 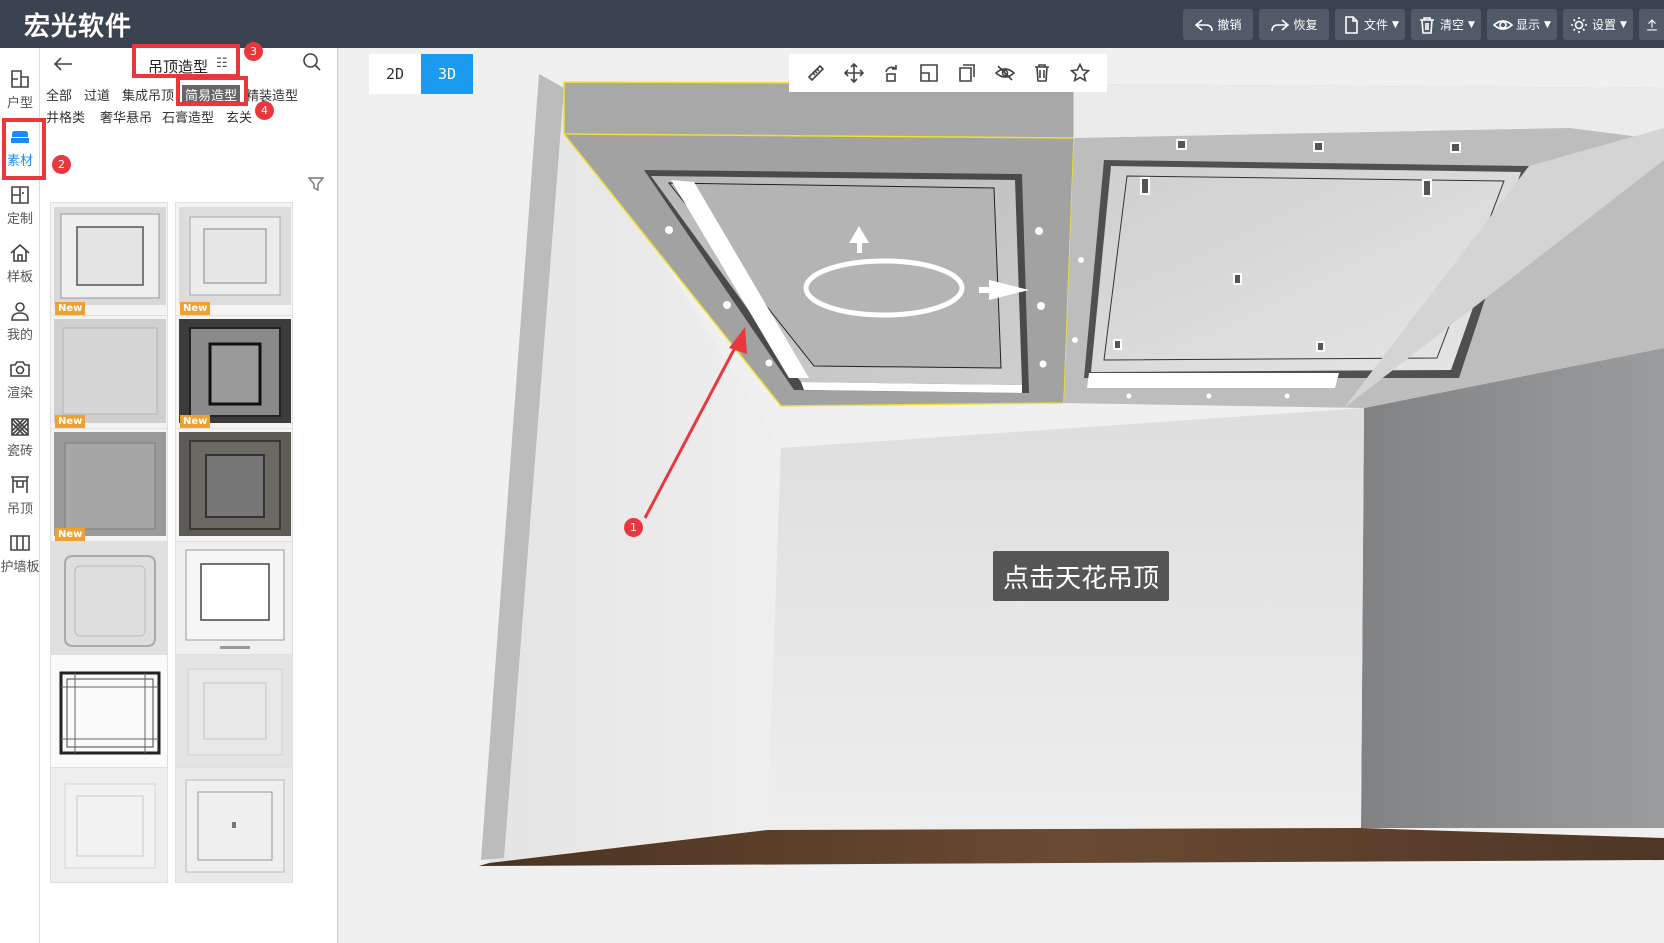 What do you see at coordinates (20, 437) in the screenshot?
I see `rail-item-tiles: 瓷砖` at bounding box center [20, 437].